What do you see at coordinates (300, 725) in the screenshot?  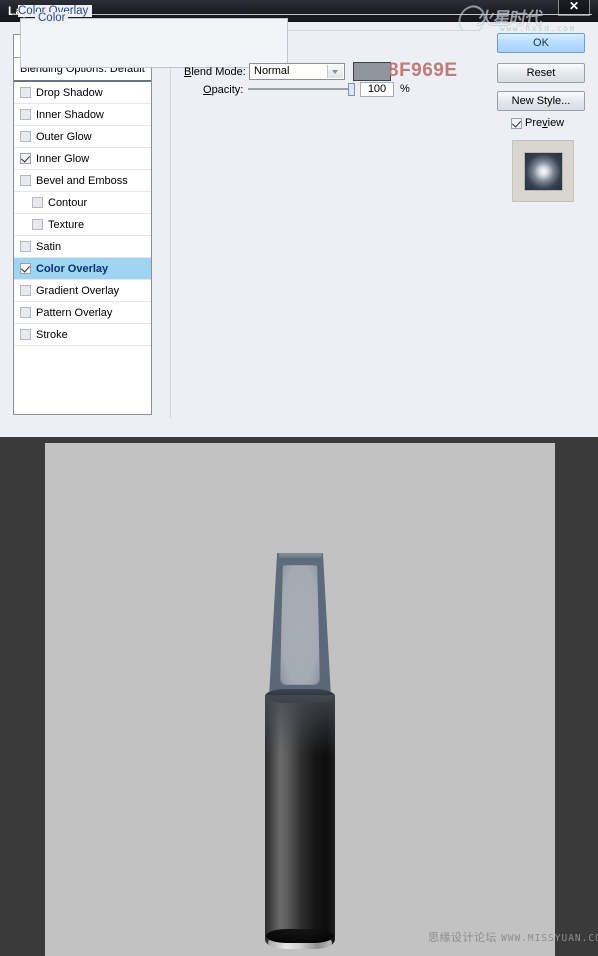 I see `object-body-top-shade` at bounding box center [300, 725].